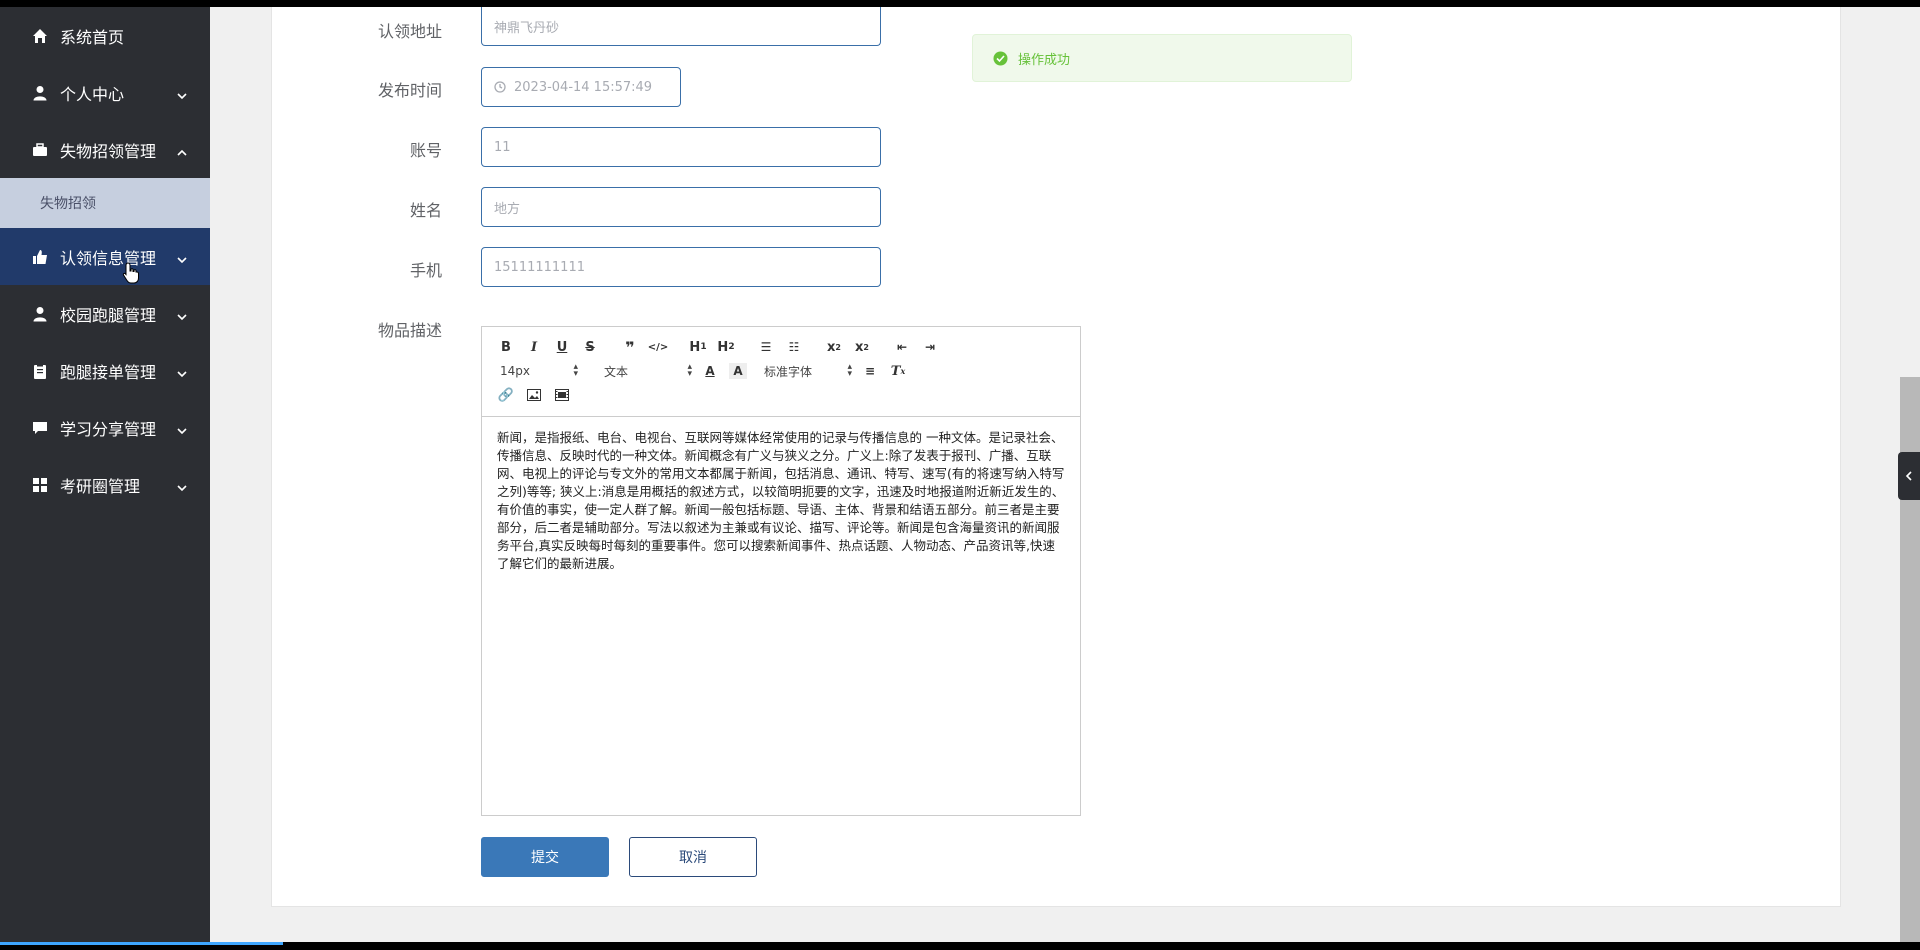  What do you see at coordinates (40, 150) in the screenshot?
I see `briefcase-icon` at bounding box center [40, 150].